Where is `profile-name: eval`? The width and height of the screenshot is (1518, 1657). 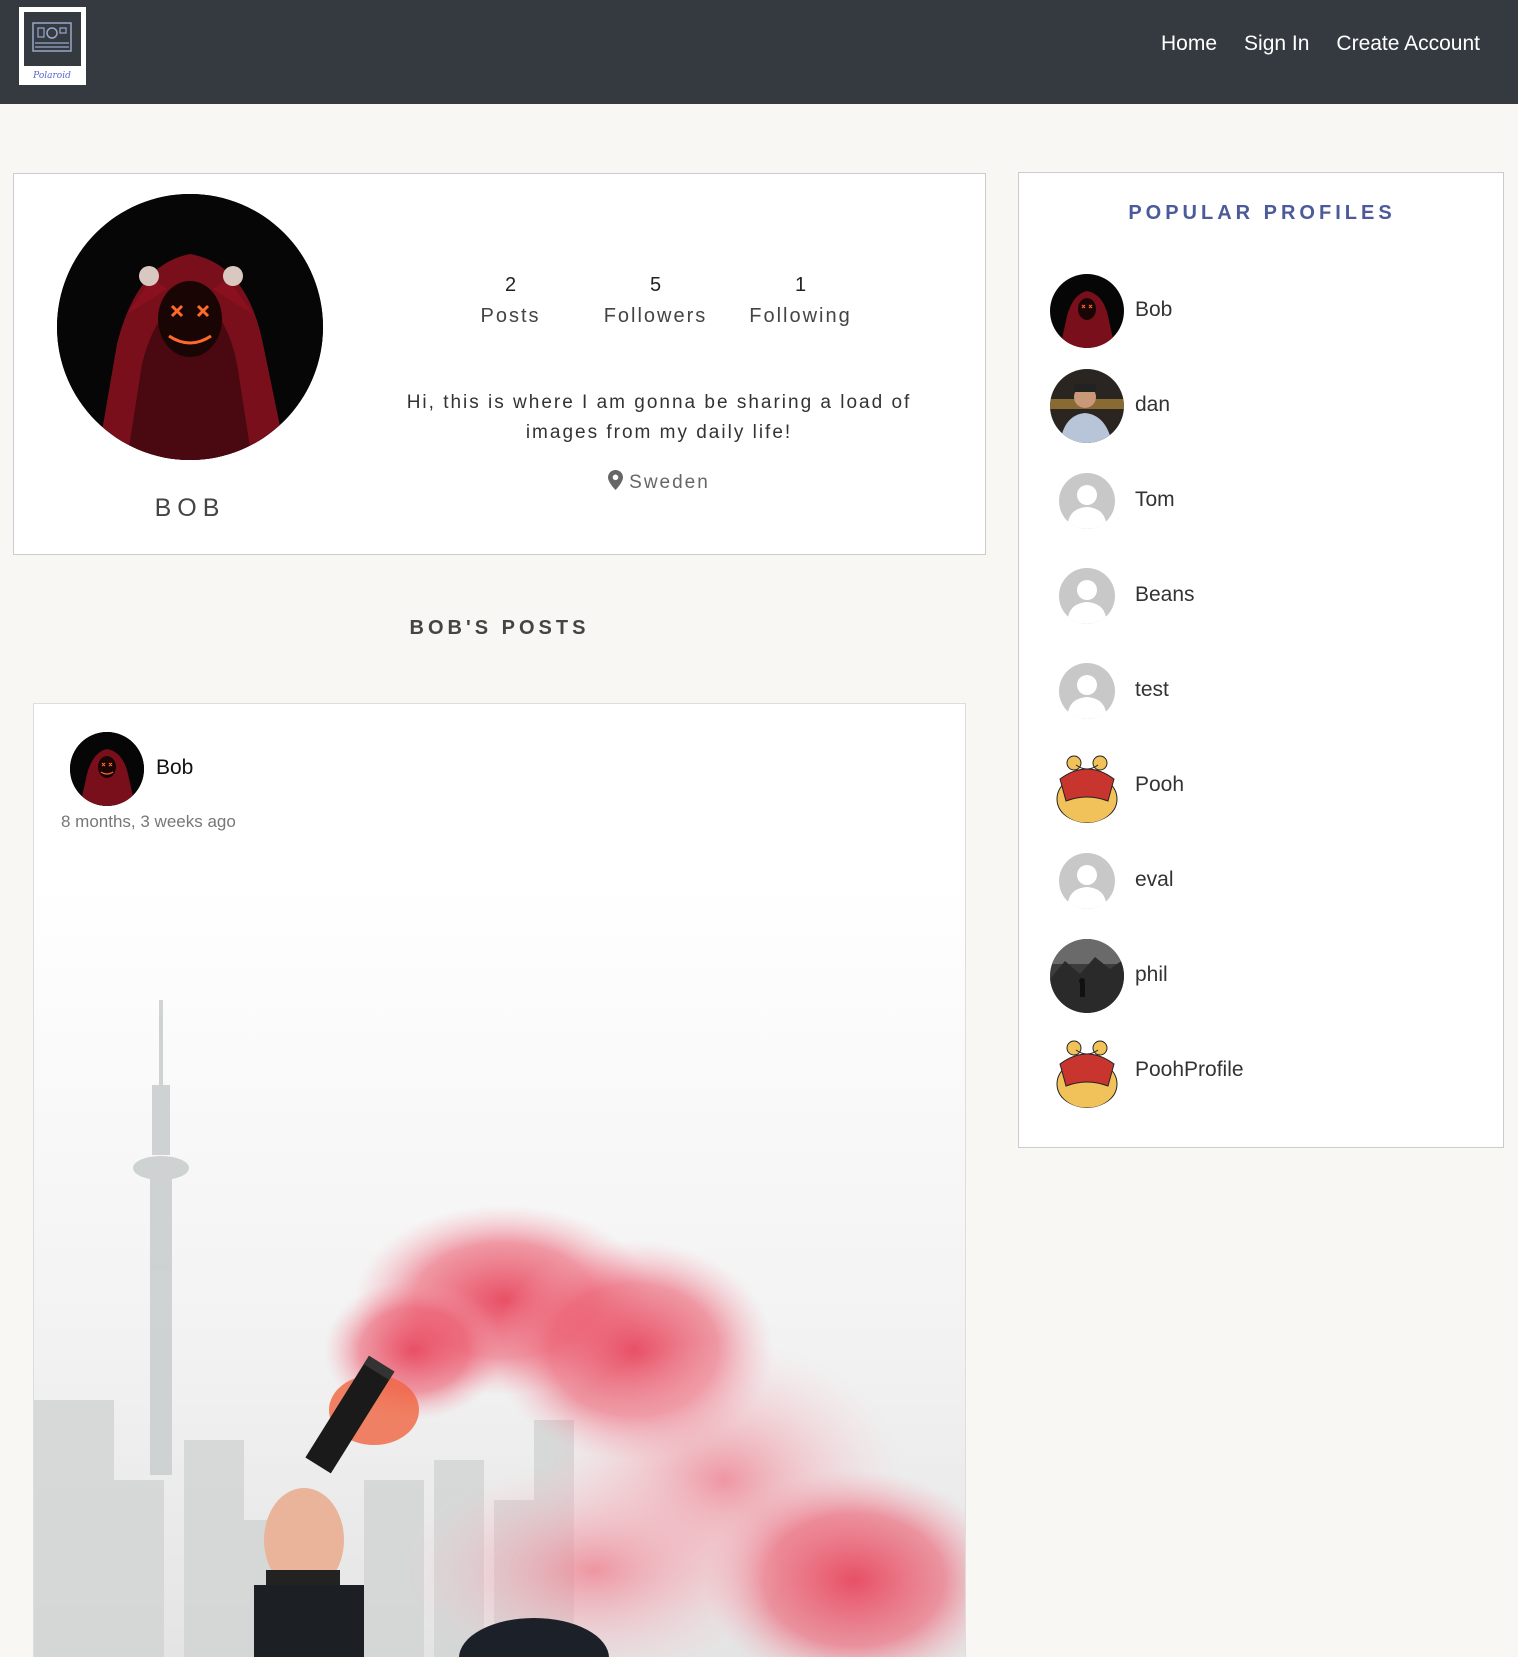
profile-name: eval is located at coordinates (1154, 879).